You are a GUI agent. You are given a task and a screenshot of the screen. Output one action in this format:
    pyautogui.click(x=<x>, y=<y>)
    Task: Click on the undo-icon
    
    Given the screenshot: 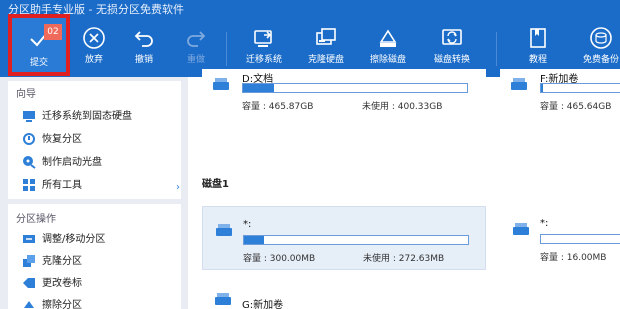 What is the action you would take?
    pyautogui.click(x=144, y=38)
    